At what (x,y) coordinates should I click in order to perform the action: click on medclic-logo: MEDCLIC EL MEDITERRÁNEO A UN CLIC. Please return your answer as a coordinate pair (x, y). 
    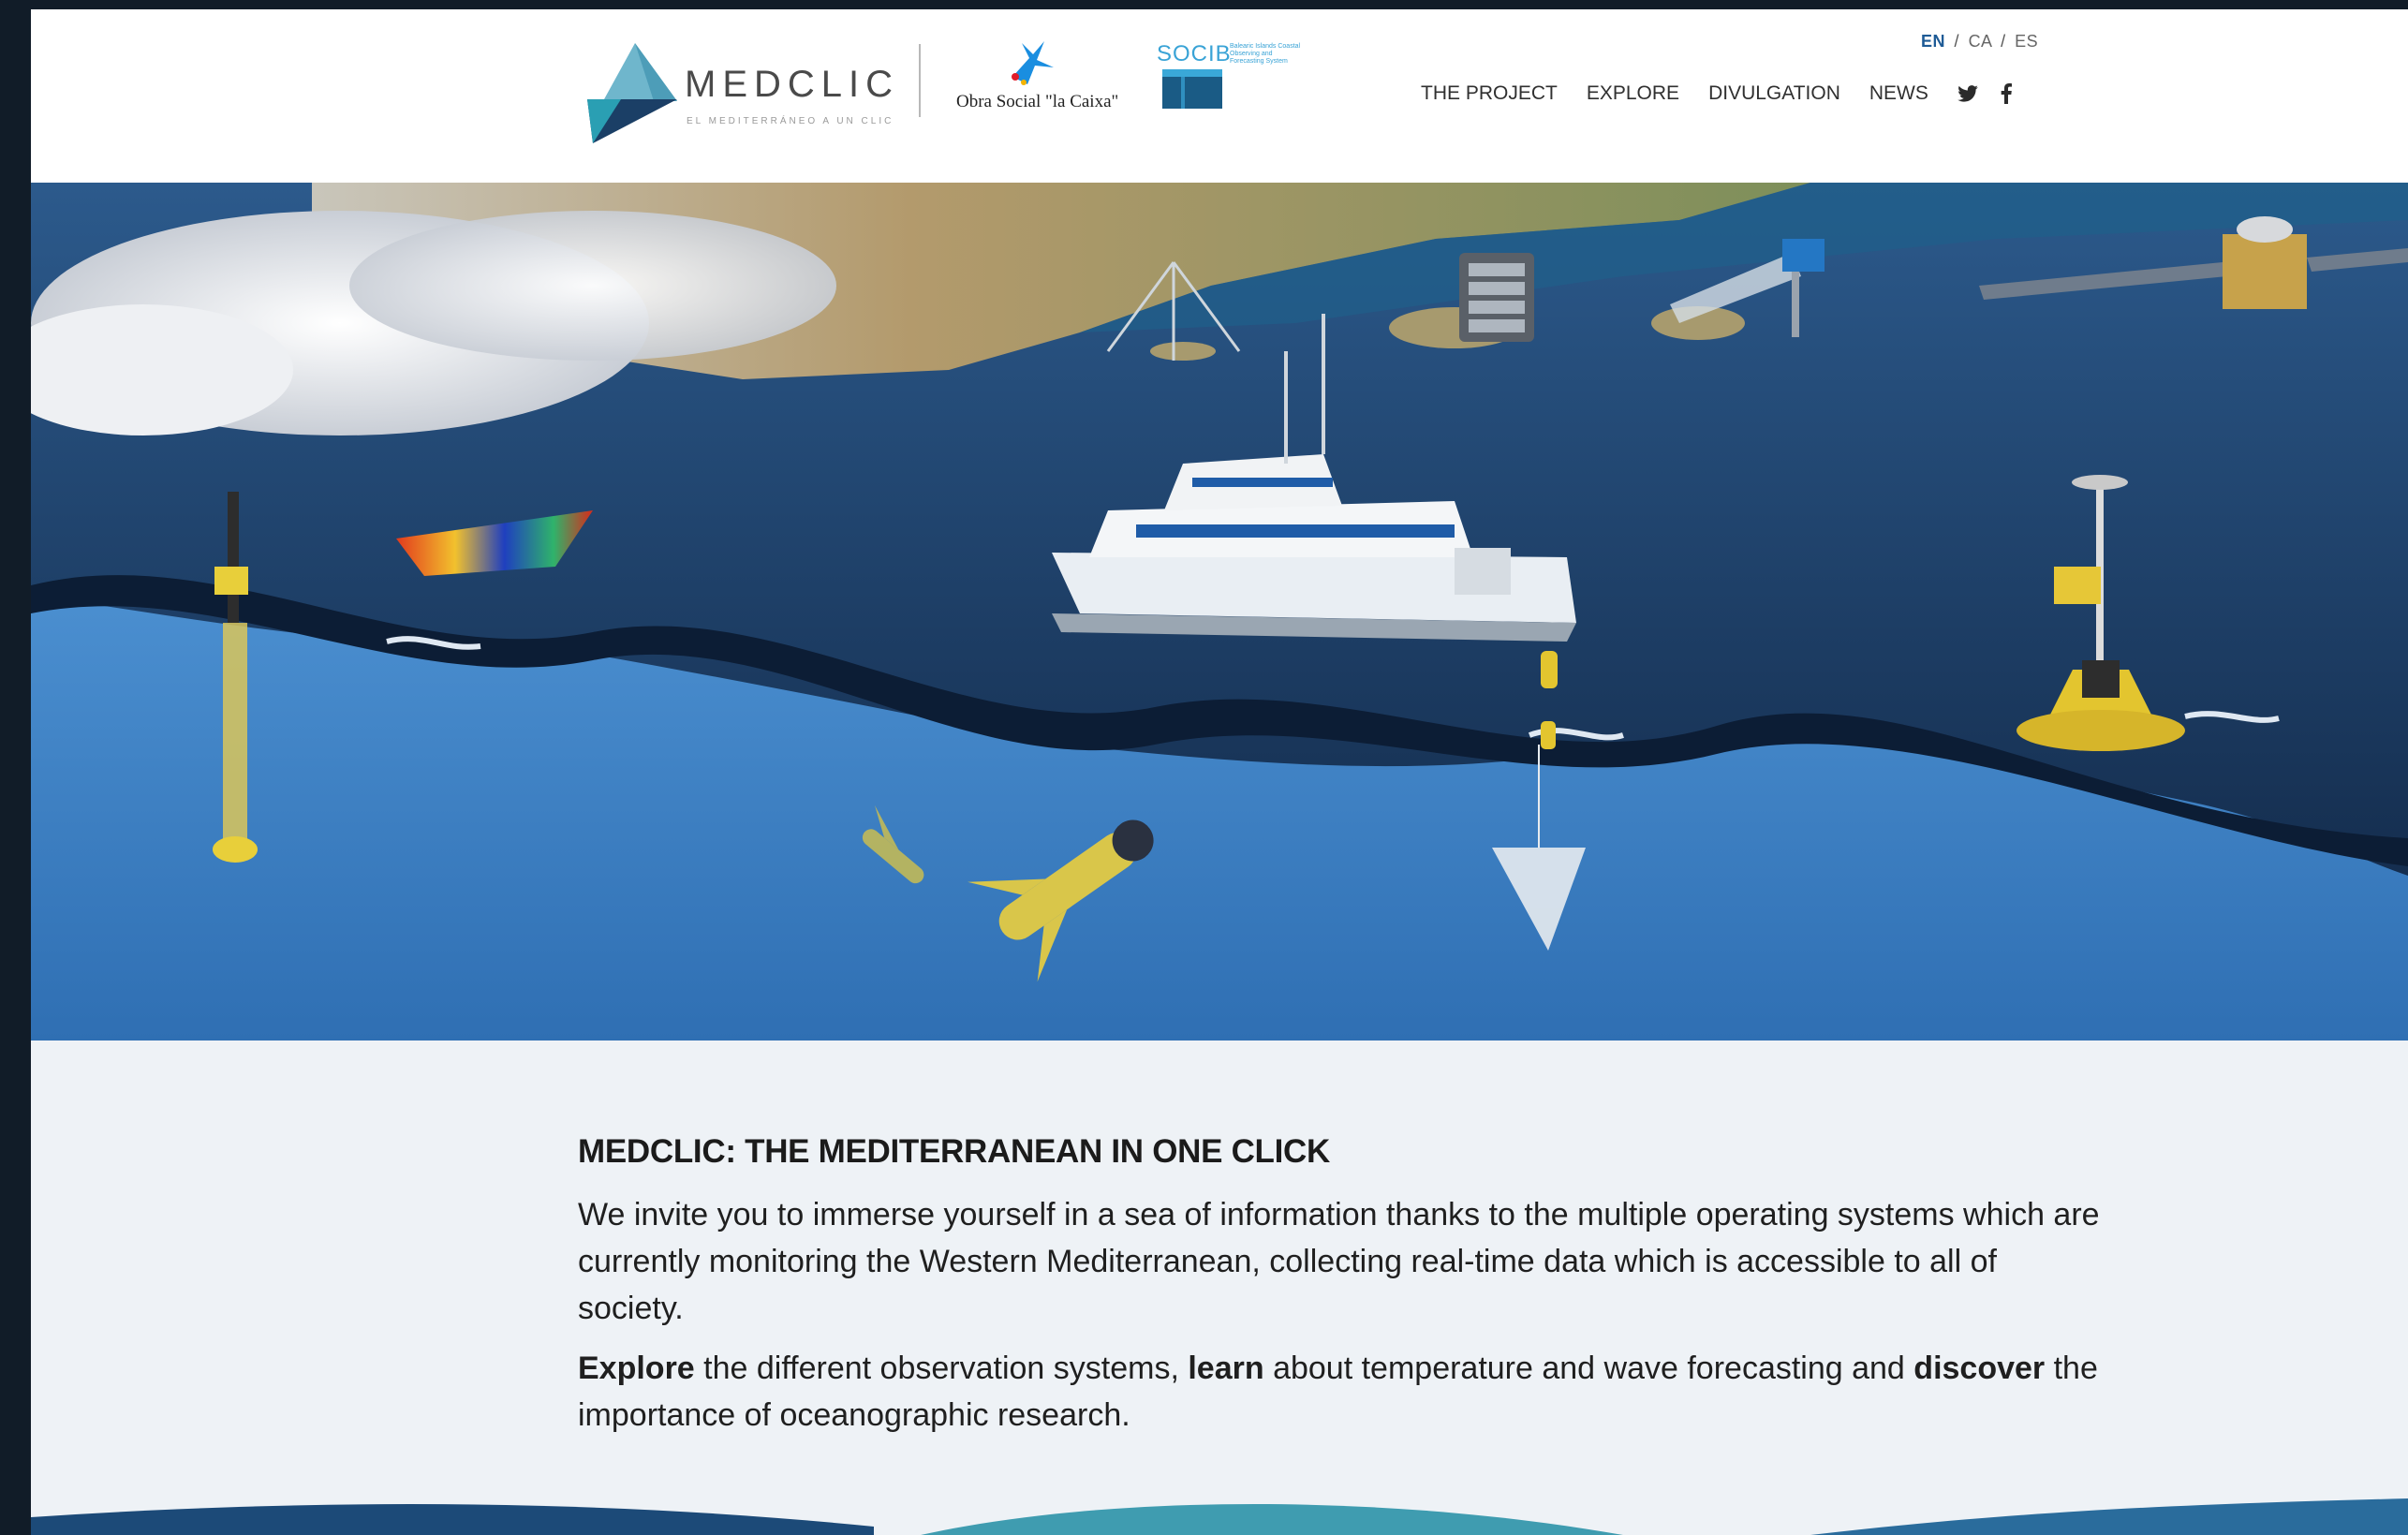
    Looking at the image, I should click on (766, 89).